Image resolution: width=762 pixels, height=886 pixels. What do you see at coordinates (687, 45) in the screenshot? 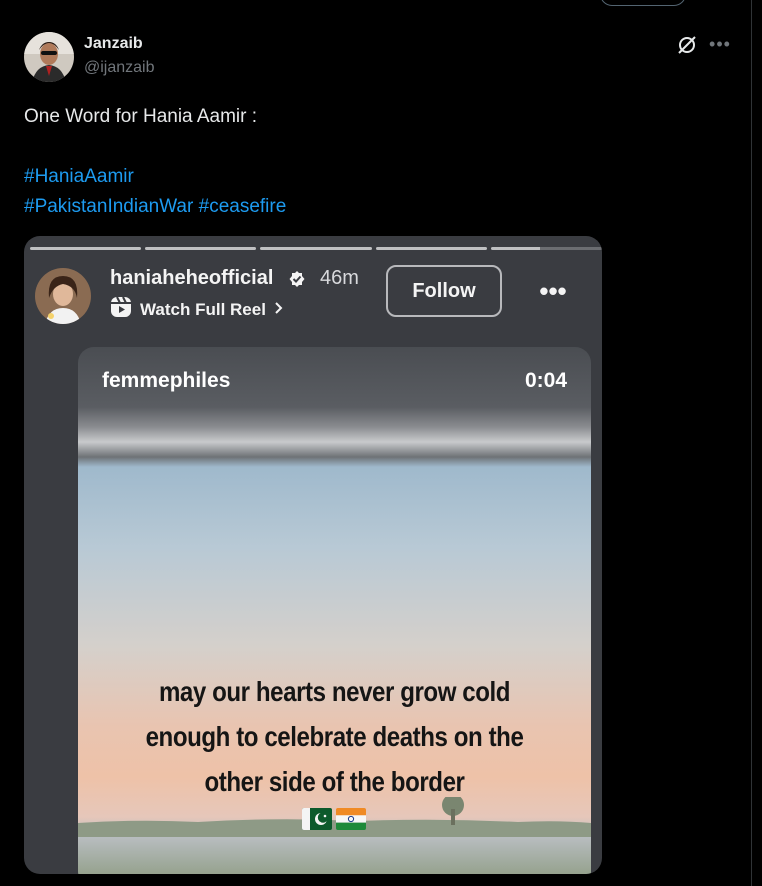
I see `grok-icon` at bounding box center [687, 45].